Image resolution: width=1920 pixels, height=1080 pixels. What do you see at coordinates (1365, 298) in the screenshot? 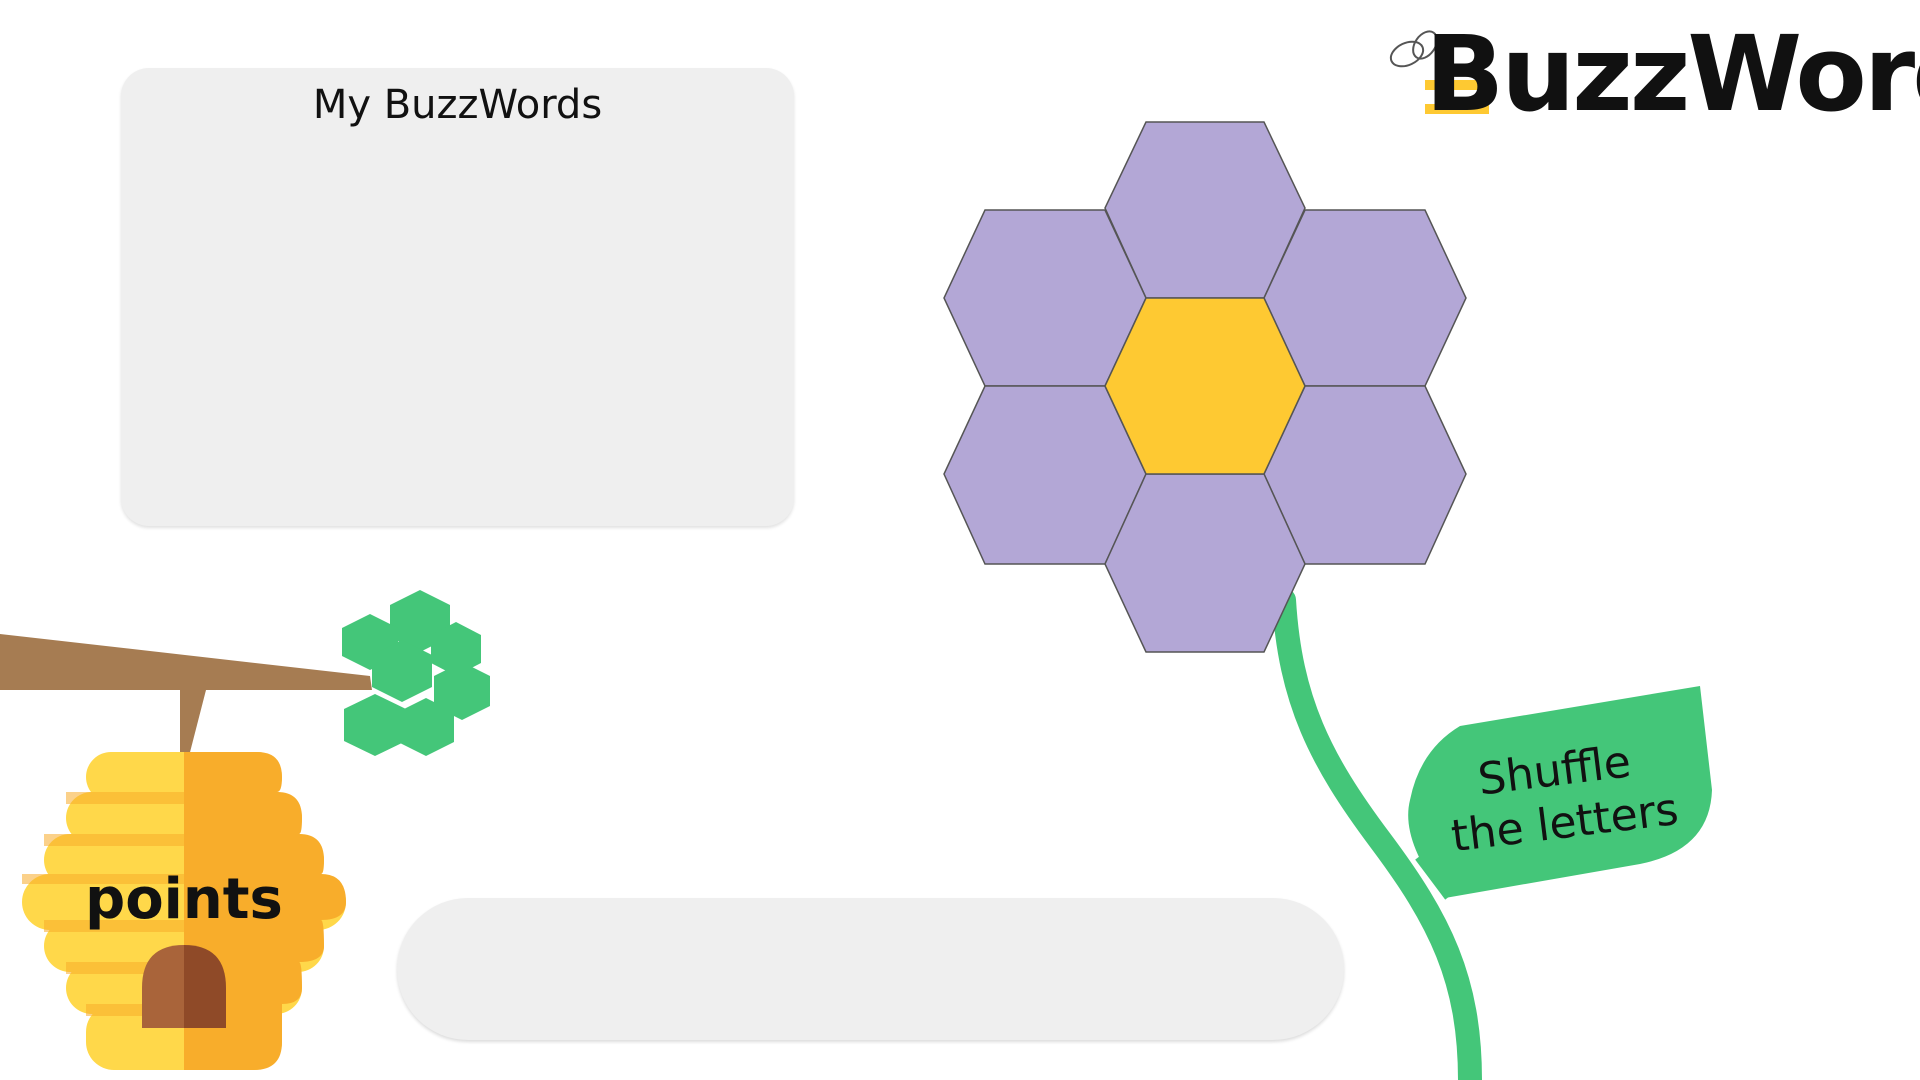
I see `petal-upper-right` at bounding box center [1365, 298].